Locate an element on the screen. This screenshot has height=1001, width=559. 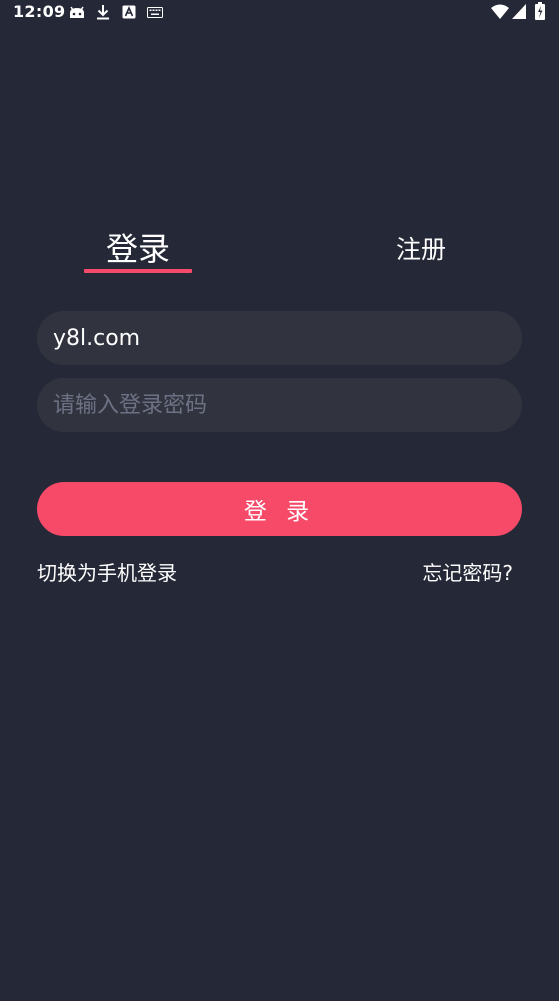
active-tab-indicator is located at coordinates (138, 271).